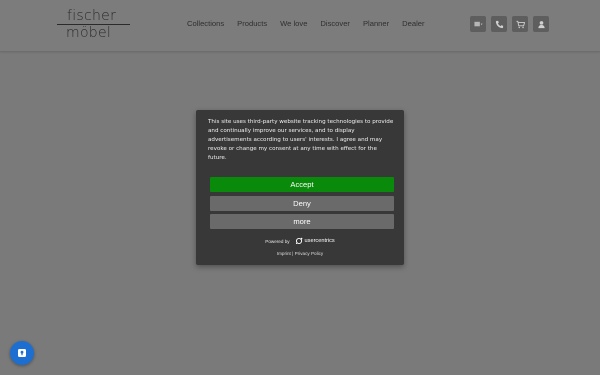 This screenshot has height=375, width=600. I want to click on consent-links: Imprint | Privacy Policy, so click(300, 253).